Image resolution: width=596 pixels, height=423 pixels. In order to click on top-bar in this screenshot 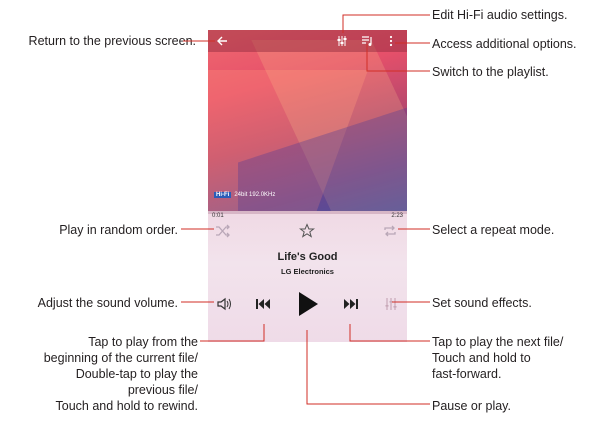, I will do `click(307, 41)`.